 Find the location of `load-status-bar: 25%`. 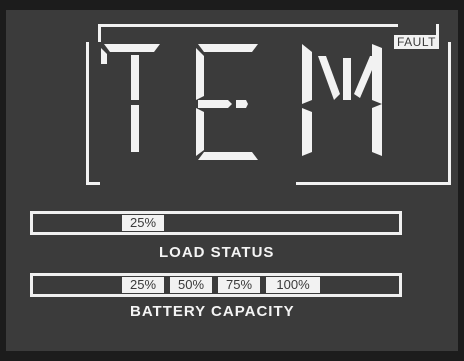

load-status-bar: 25% is located at coordinates (216, 223).